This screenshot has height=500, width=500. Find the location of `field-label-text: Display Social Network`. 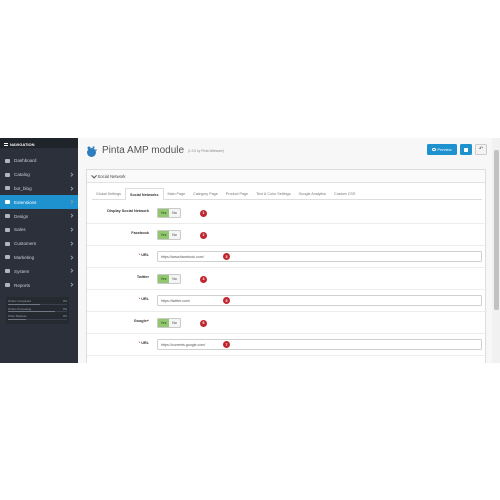

field-label-text: Display Social Network is located at coordinates (128, 211).